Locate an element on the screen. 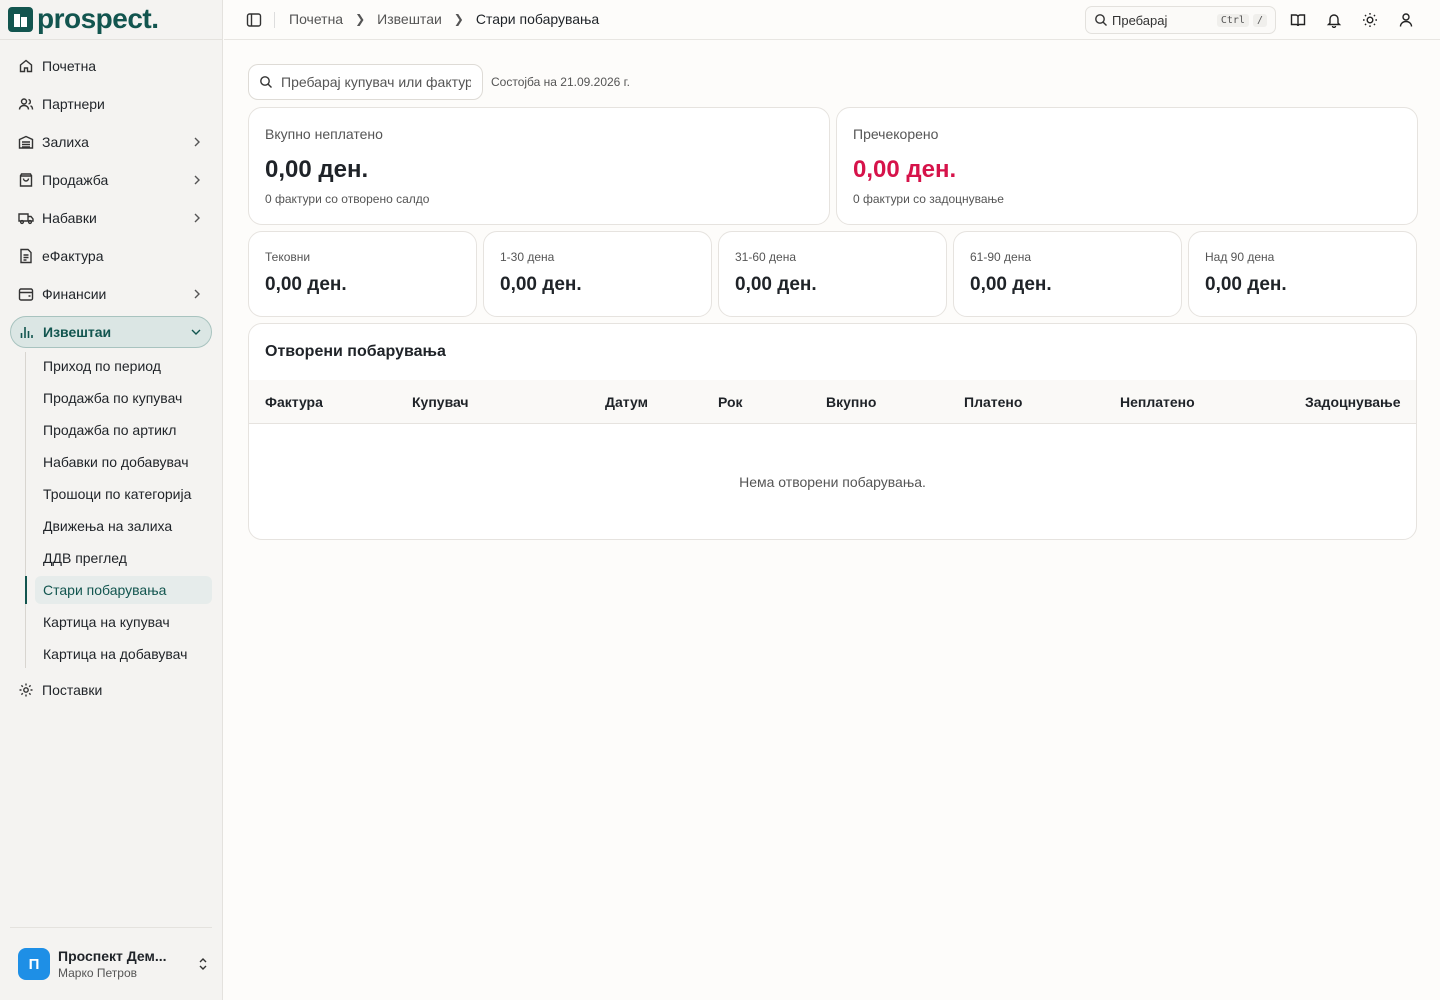 Image resolution: width=1440 pixels, height=1000 pixels. logo: prospect. is located at coordinates (83, 19).